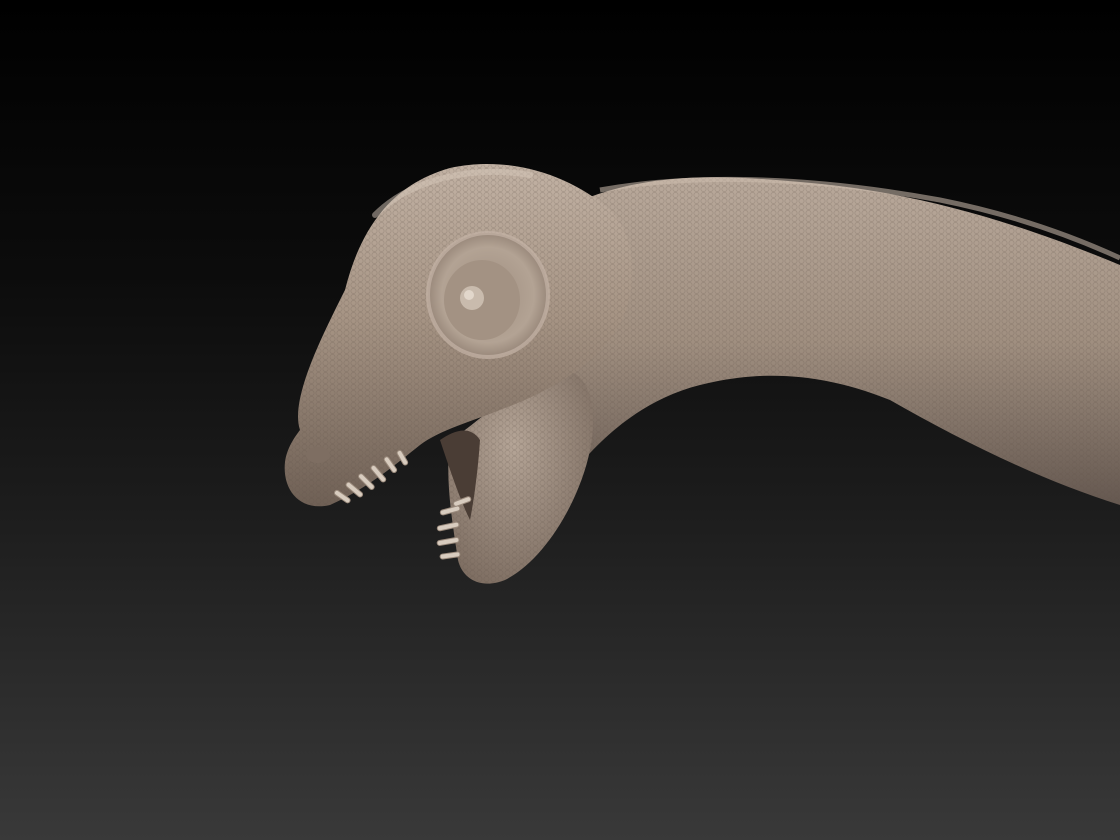  I want to click on nostril, so click(318, 455).